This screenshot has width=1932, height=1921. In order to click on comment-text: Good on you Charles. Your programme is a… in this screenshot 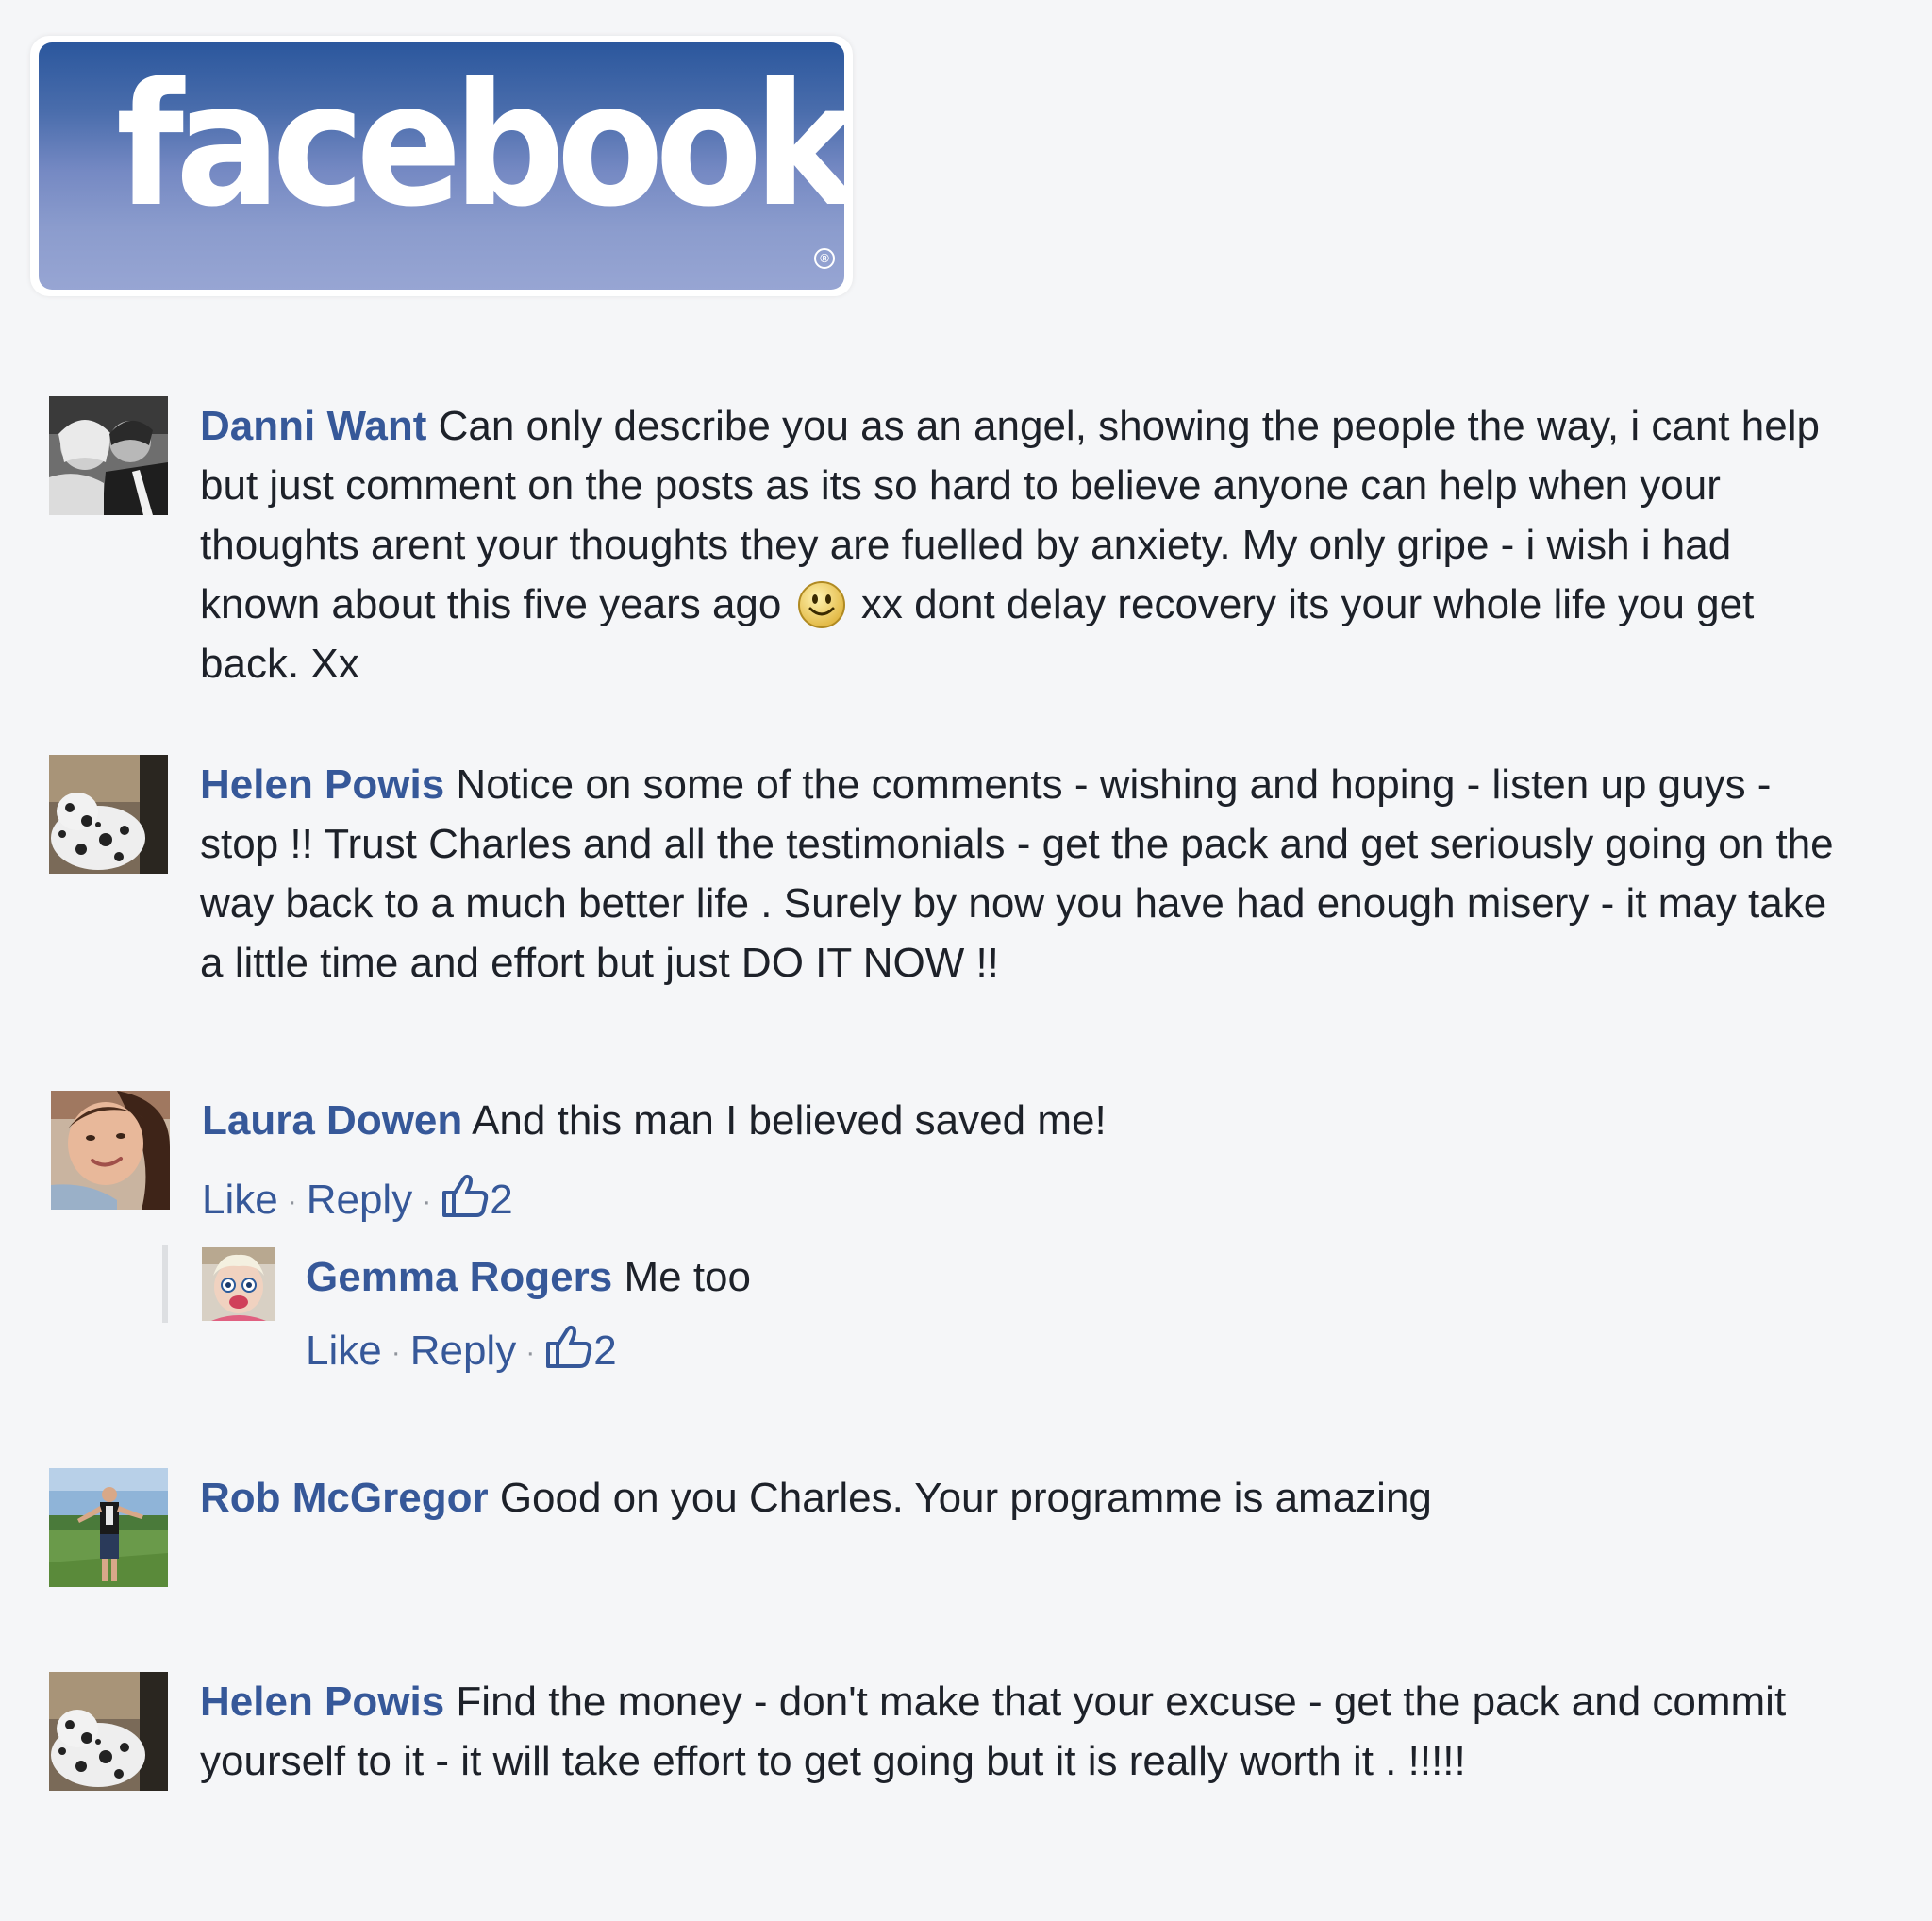, I will do `click(965, 1498)`.